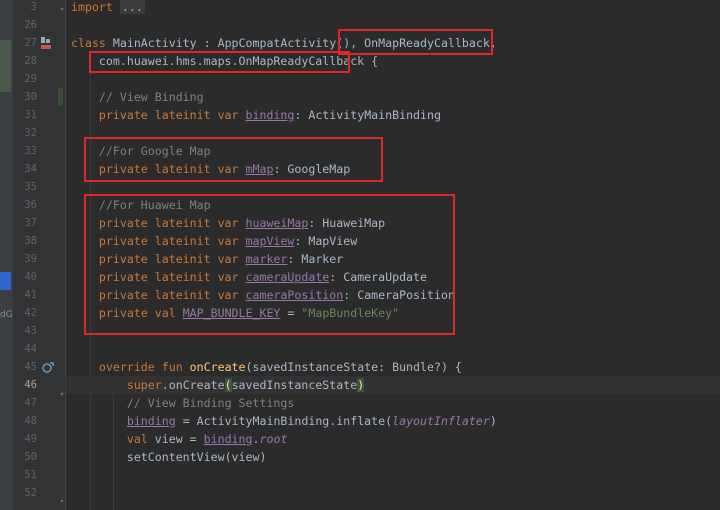  What do you see at coordinates (415, 42) in the screenshot?
I see `highlight-box-google-callback` at bounding box center [415, 42].